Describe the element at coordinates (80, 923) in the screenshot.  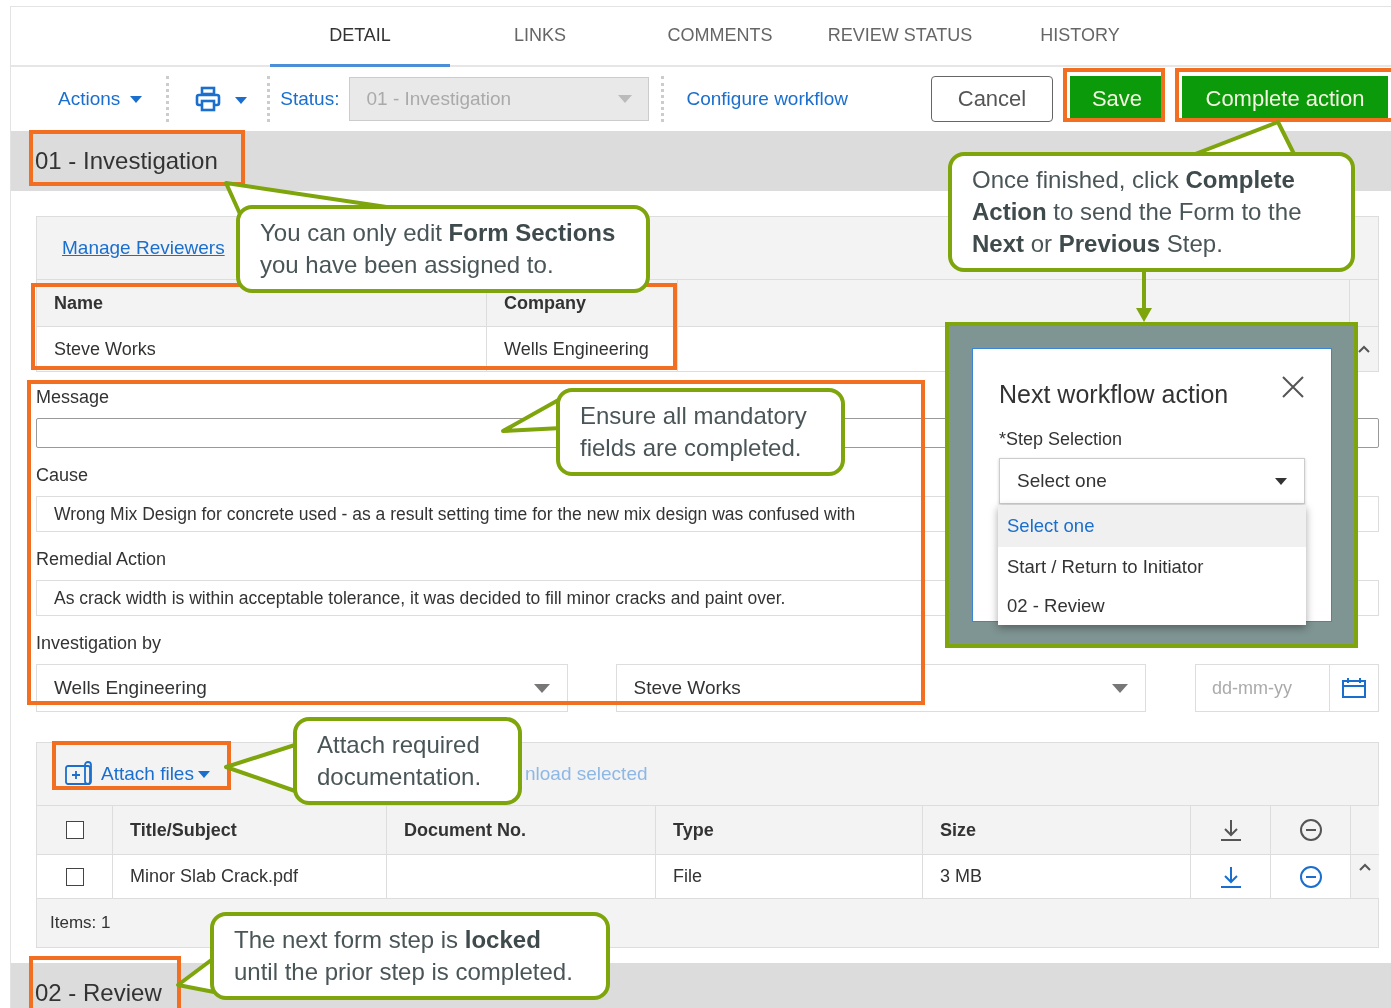
I see `item-count: Items: 1` at that location.